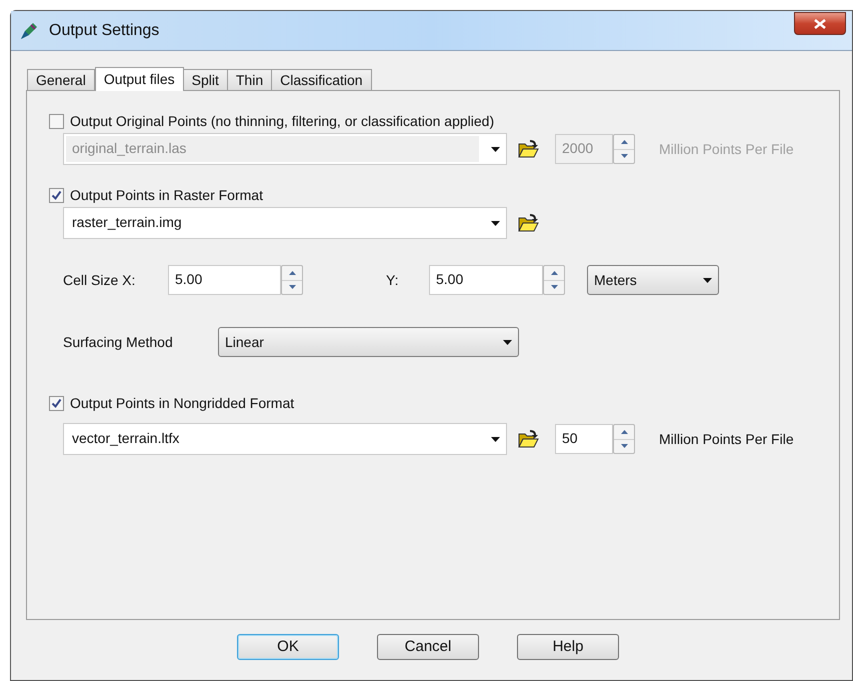 The image size is (853, 681). Describe the element at coordinates (428, 647) in the screenshot. I see `dialog-button: Cancel` at that location.